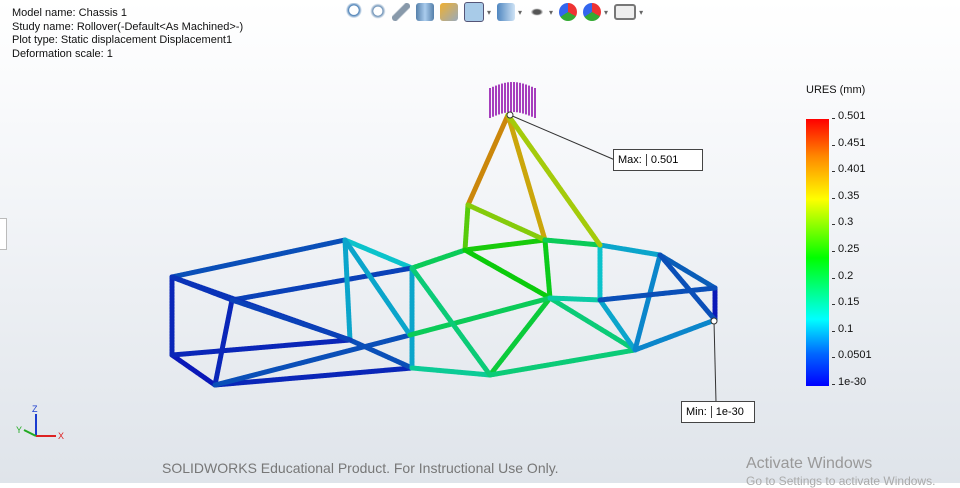  What do you see at coordinates (841, 481) in the screenshot?
I see `activate-windows-sub: Go to Settings to activate Windows.` at bounding box center [841, 481].